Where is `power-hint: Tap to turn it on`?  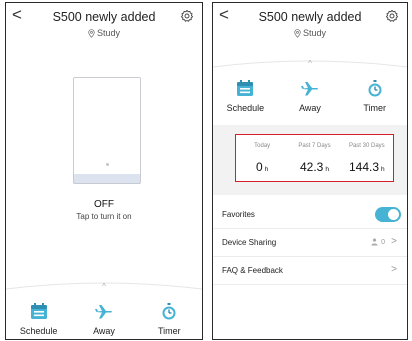 power-hint: Tap to turn it on is located at coordinates (104, 216).